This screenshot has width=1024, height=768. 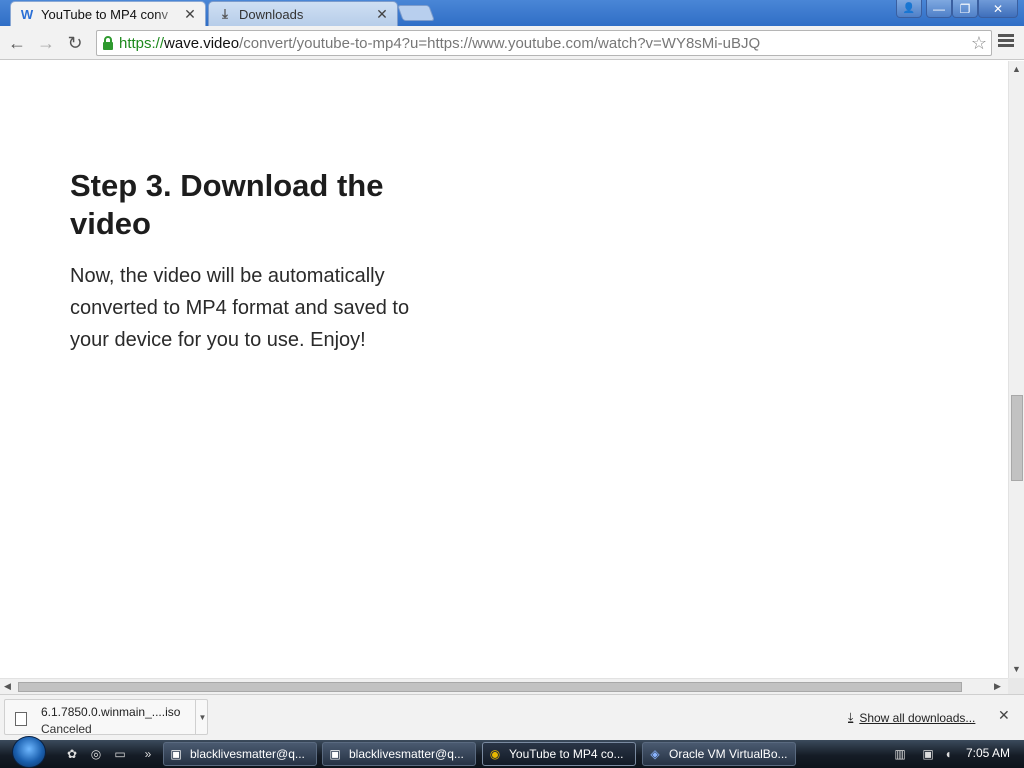 I want to click on file-icon, so click(x=21, y=719).